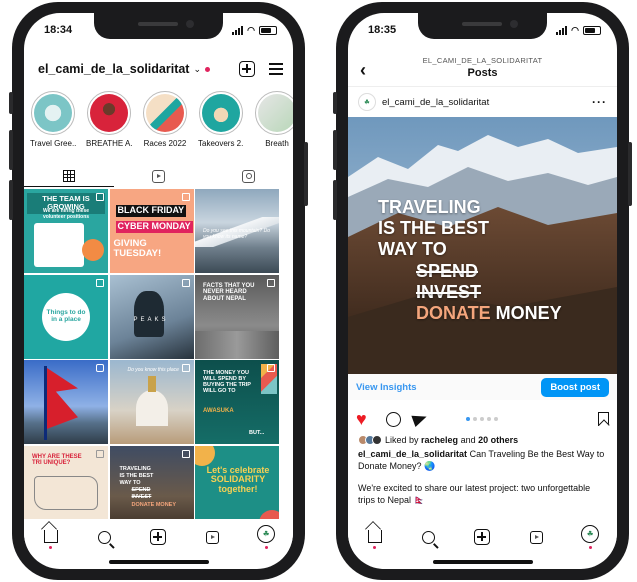 The image size is (637, 582). I want to click on view-insights-link: View Insights, so click(386, 387).